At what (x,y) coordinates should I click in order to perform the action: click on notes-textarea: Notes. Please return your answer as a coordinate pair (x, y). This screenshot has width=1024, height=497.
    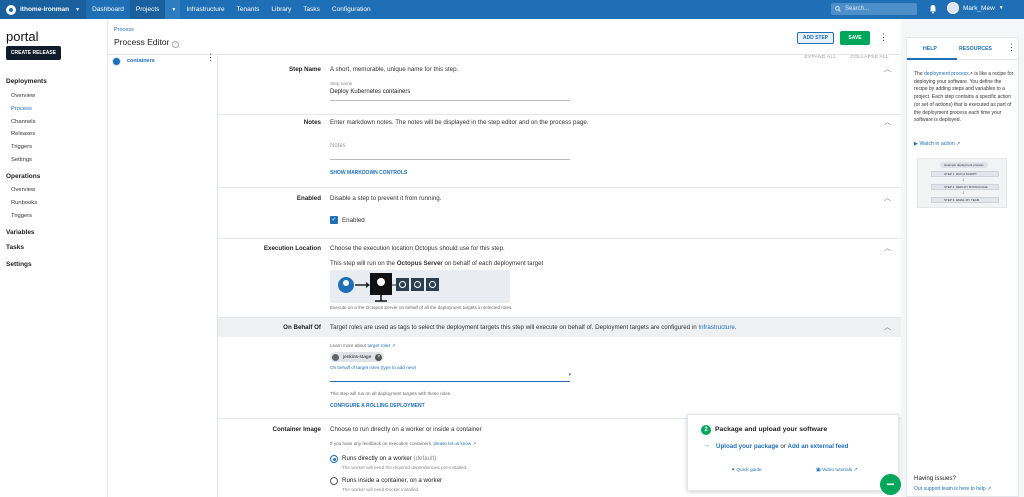
    Looking at the image, I should click on (338, 146).